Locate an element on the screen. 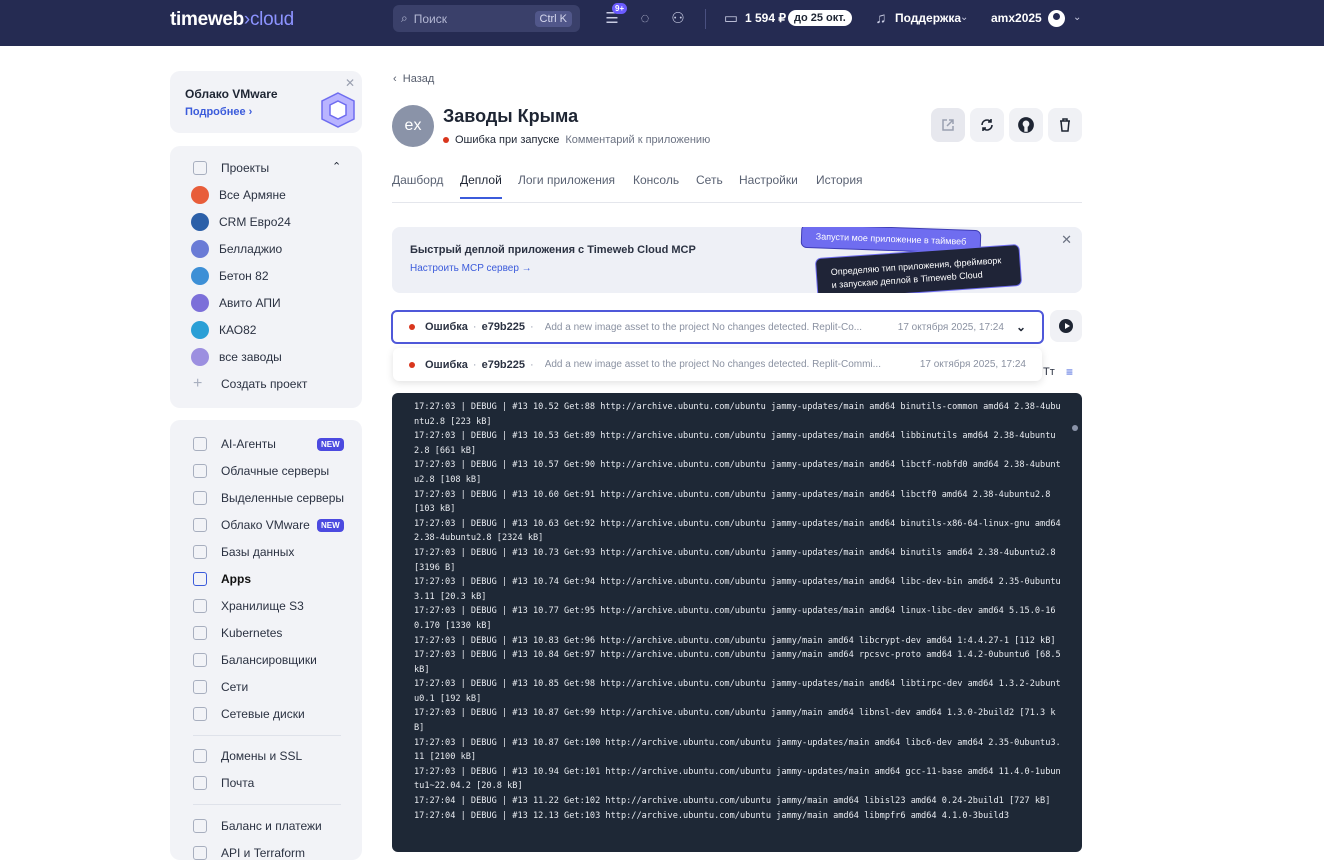 Image resolution: width=1324 pixels, height=863 pixels. sidebar-item: Kubernetes is located at coordinates (237, 633).